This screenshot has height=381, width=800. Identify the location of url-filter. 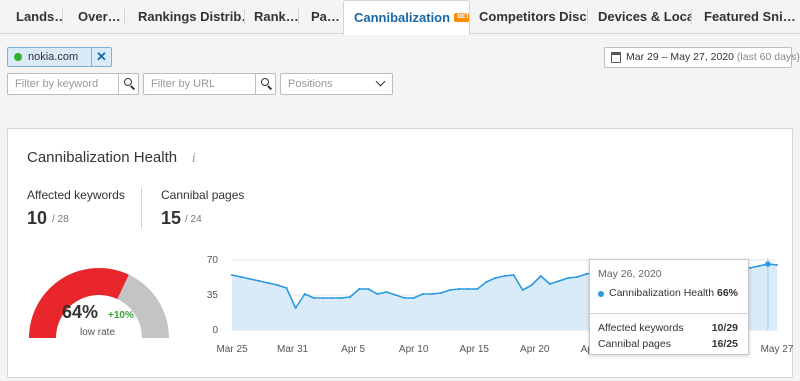
(209, 84).